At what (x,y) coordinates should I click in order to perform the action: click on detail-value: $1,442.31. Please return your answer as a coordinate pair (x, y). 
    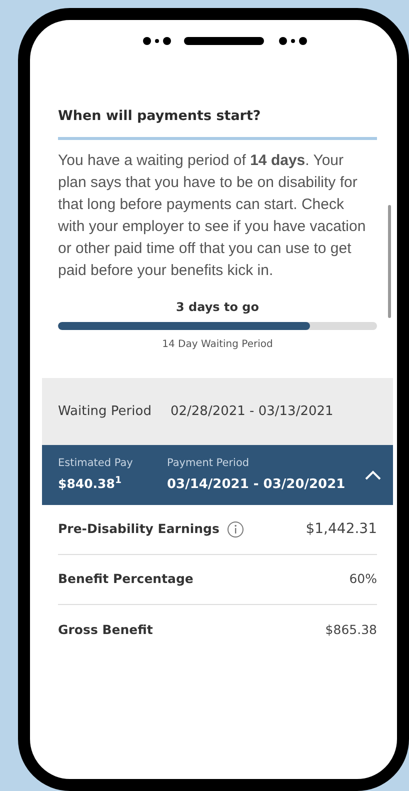
    Looking at the image, I should click on (341, 529).